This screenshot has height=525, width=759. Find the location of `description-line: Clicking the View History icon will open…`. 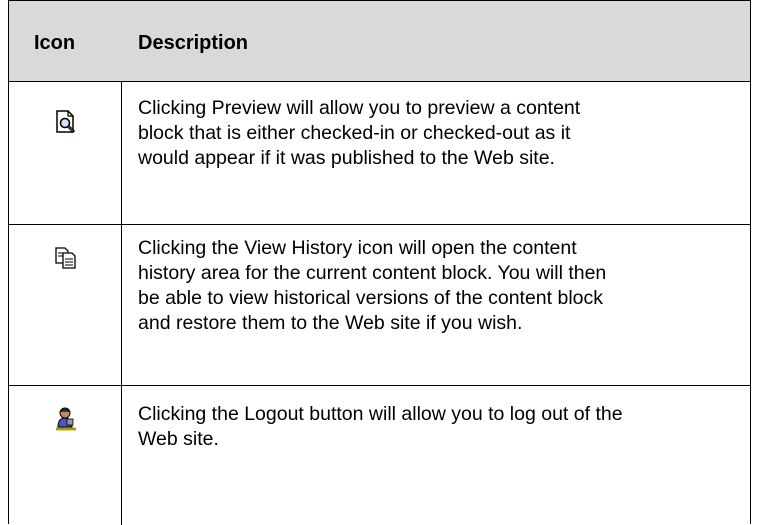

description-line: Clicking the View History icon will open… is located at coordinates (357, 248).